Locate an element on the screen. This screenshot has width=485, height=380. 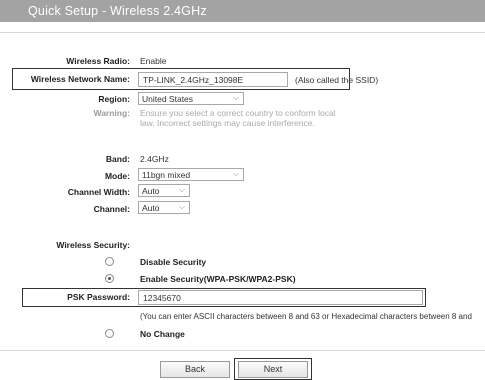
channel-label: Channel: is located at coordinates (111, 209).